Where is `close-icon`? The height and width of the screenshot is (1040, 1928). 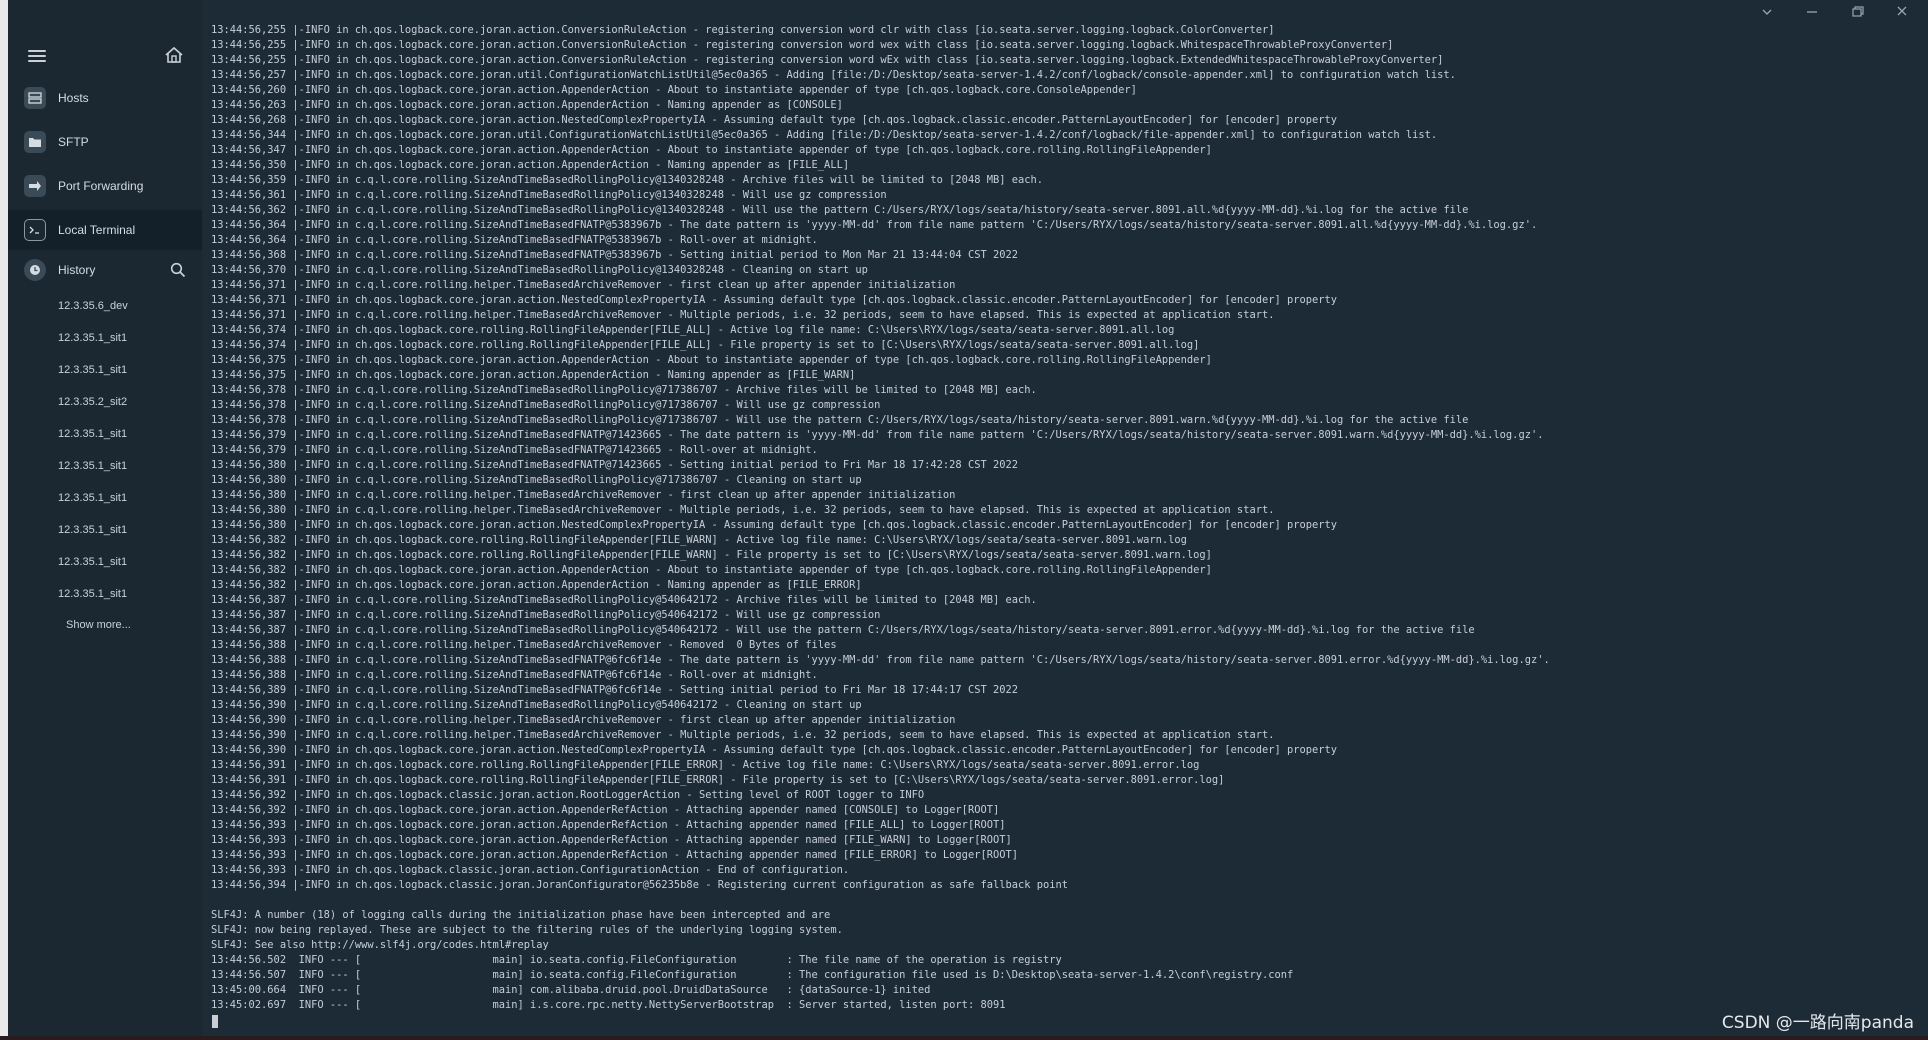 close-icon is located at coordinates (1902, 12).